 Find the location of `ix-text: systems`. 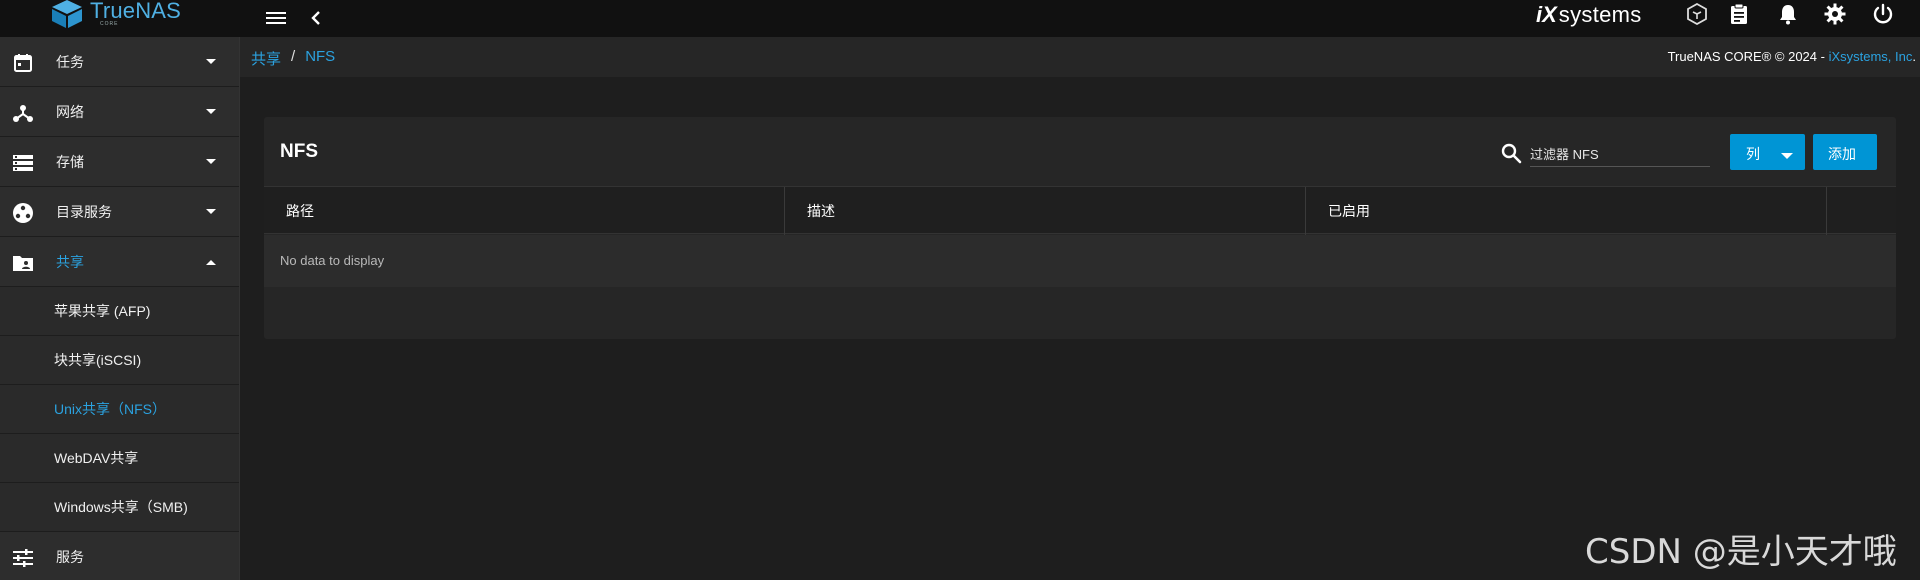

ix-text: systems is located at coordinates (1600, 14).